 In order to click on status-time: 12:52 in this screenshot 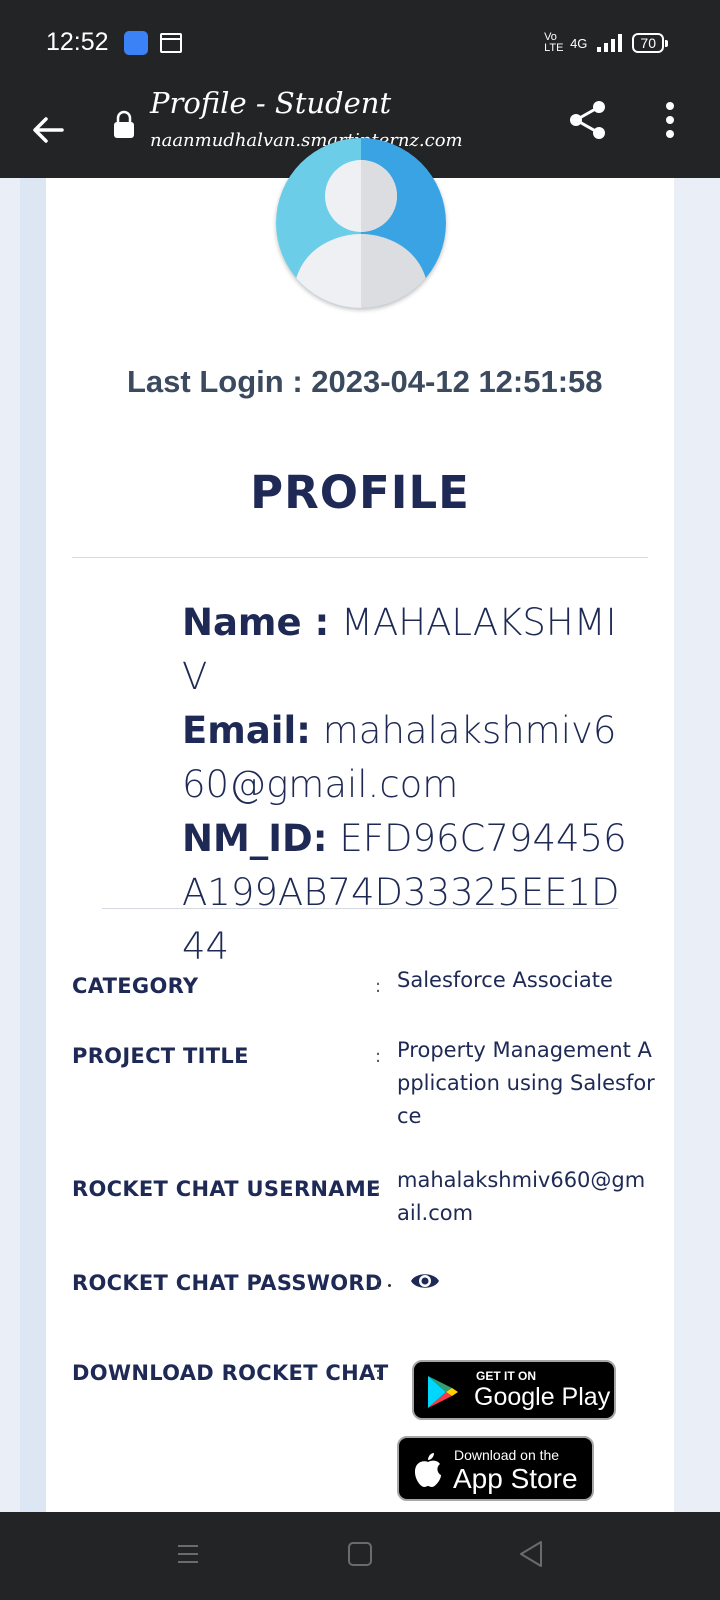, I will do `click(77, 42)`.